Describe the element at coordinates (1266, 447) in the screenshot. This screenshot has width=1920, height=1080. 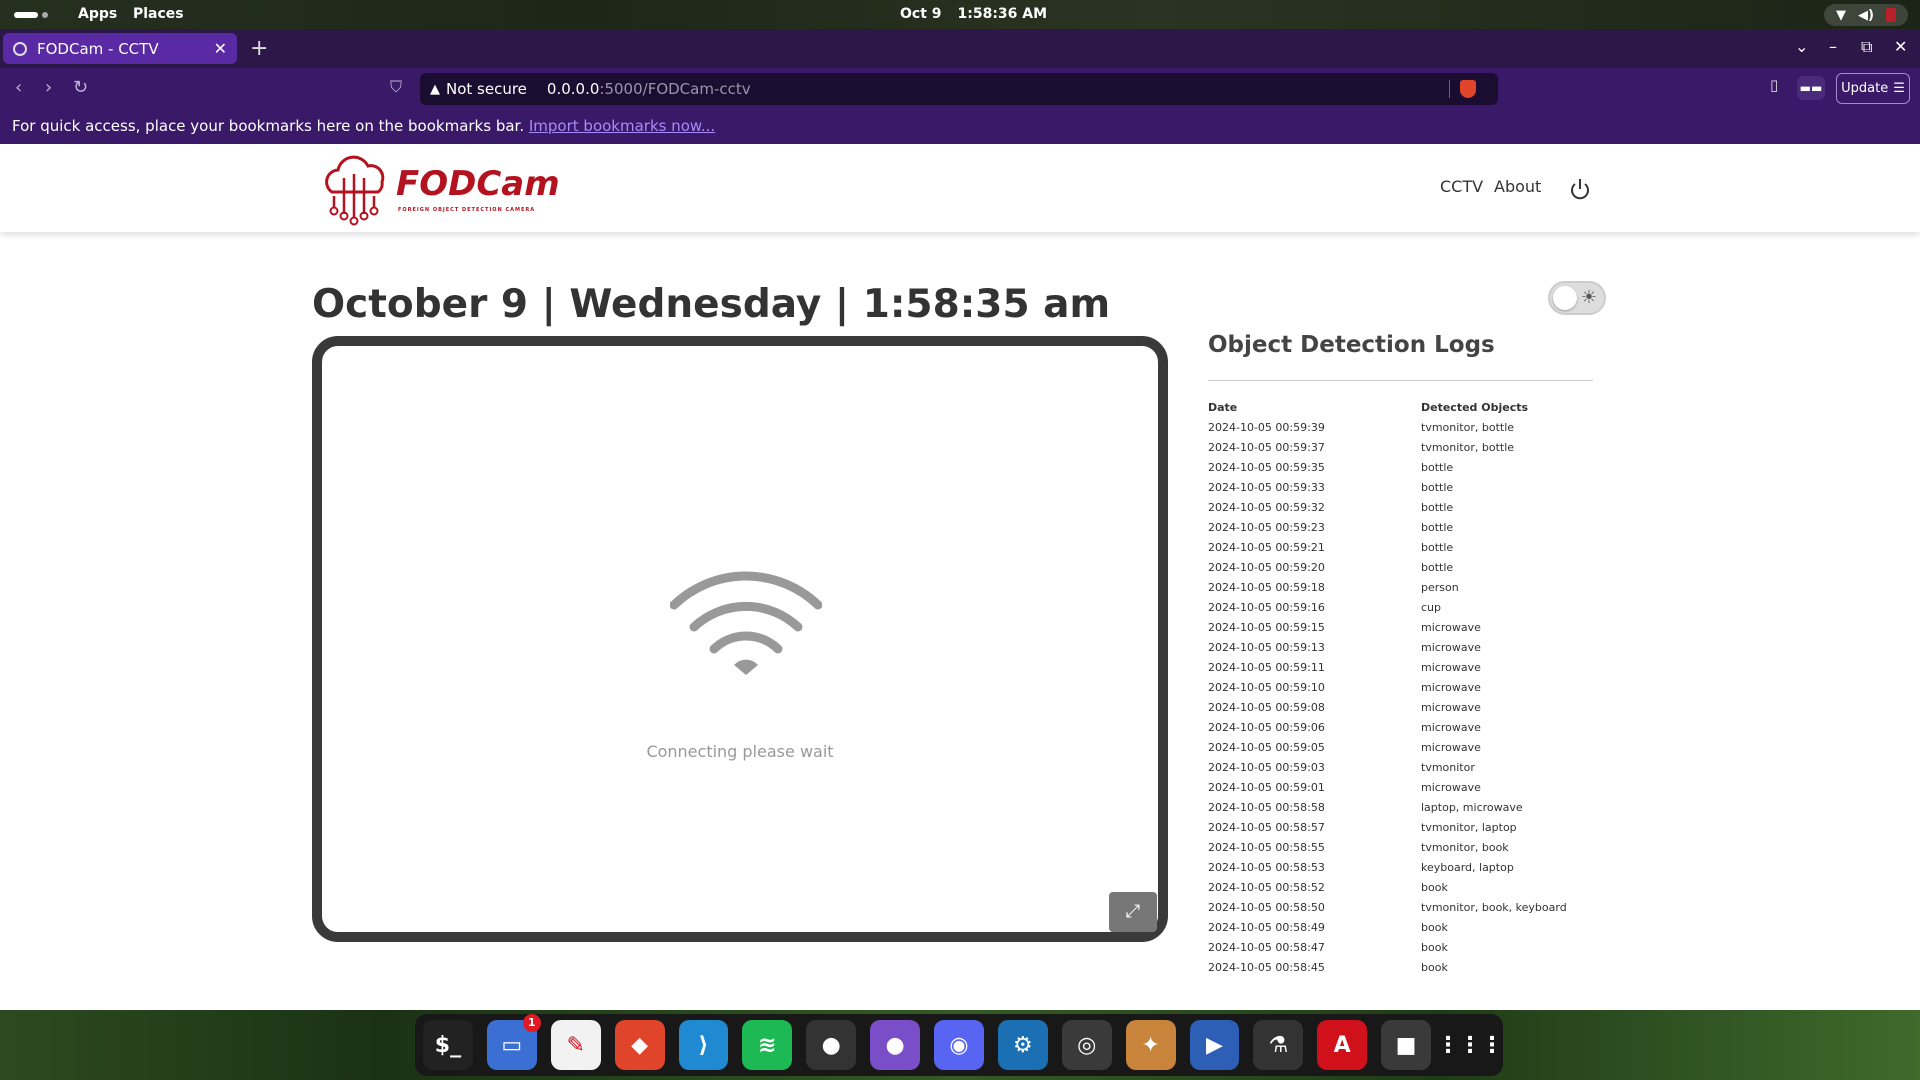
I see `log-date: 2024-10-05 00:59:37` at that location.